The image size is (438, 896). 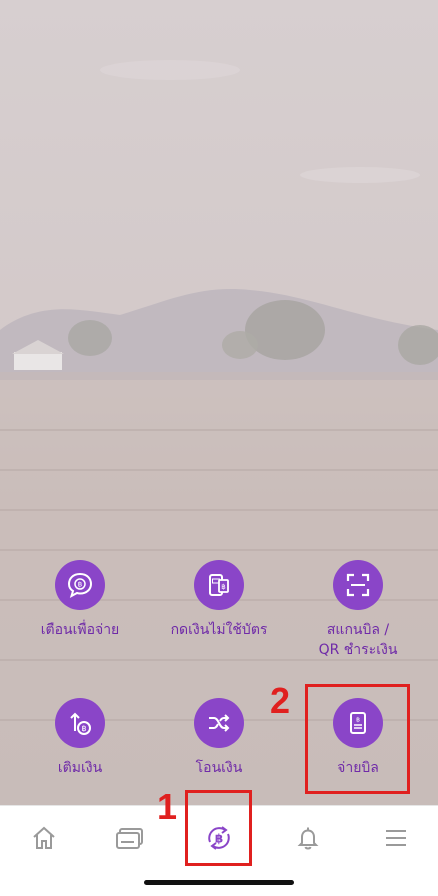 I want to click on bell-icon, so click(x=308, y=838).